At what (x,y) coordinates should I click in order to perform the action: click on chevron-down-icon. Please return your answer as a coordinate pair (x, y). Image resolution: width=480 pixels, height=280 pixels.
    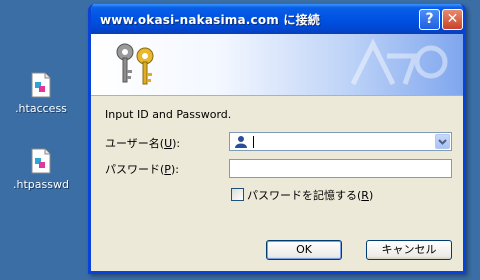
    Looking at the image, I should click on (442, 142).